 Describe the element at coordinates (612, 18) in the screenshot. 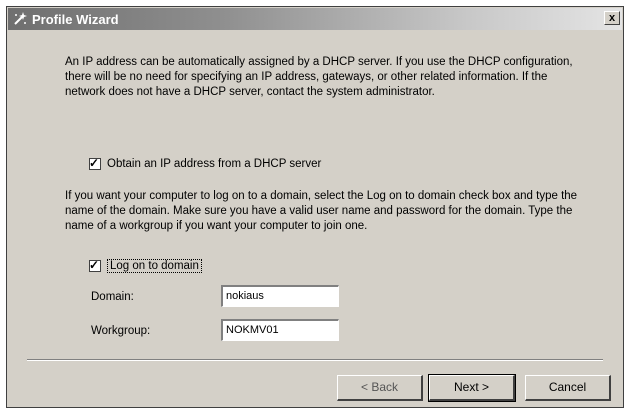

I see `close-icon: x` at that location.